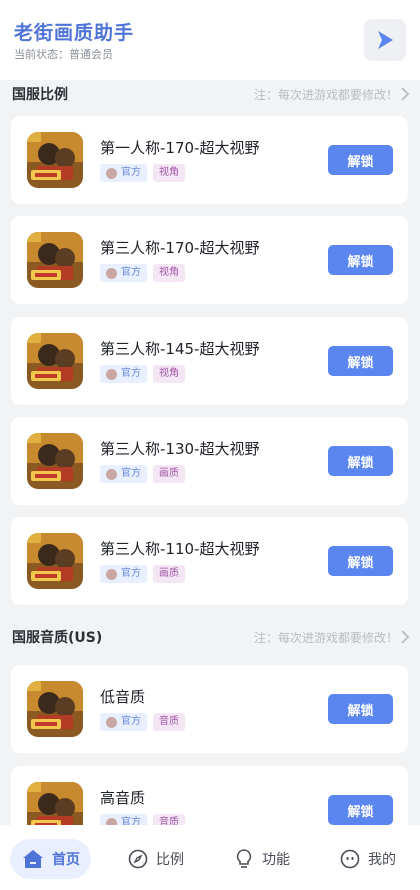 This screenshot has width=420, height=890. Describe the element at coordinates (180, 248) in the screenshot. I see `item-title: 第三人称-170-超大视野` at that location.